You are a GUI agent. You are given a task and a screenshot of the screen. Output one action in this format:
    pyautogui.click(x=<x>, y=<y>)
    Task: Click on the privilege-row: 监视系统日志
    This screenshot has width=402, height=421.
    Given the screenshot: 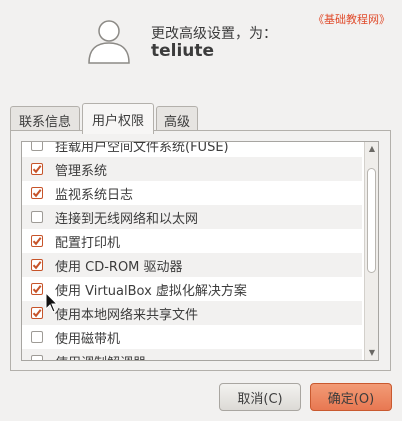 What is the action you would take?
    pyautogui.click(x=192, y=193)
    